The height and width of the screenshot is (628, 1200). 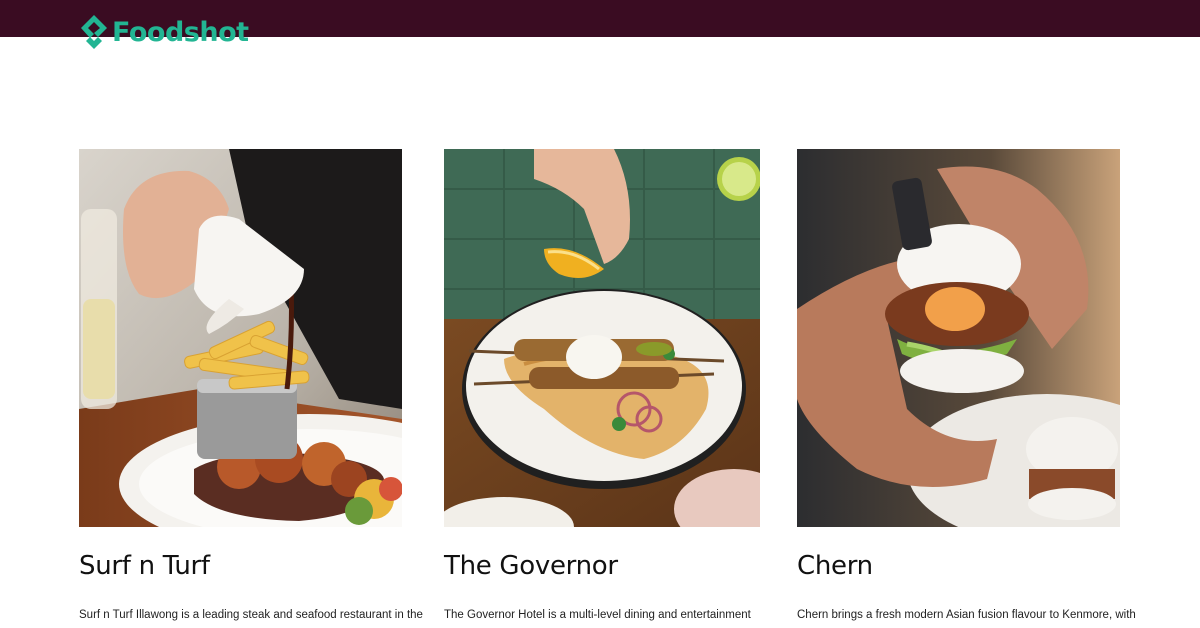 I want to click on card-title: Surf n Turf, so click(x=144, y=566).